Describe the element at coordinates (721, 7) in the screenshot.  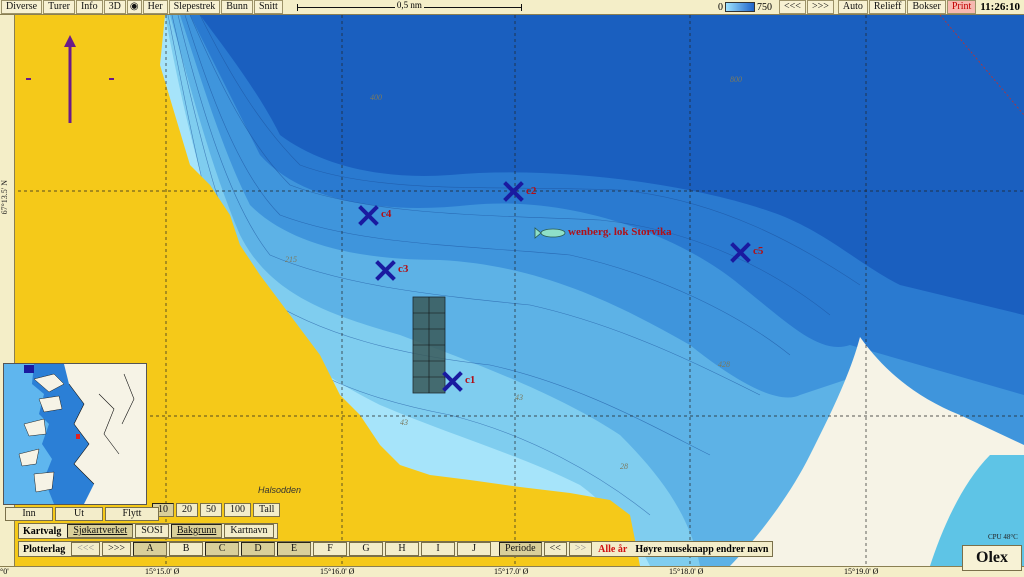
I see `depth-min: 0` at that location.